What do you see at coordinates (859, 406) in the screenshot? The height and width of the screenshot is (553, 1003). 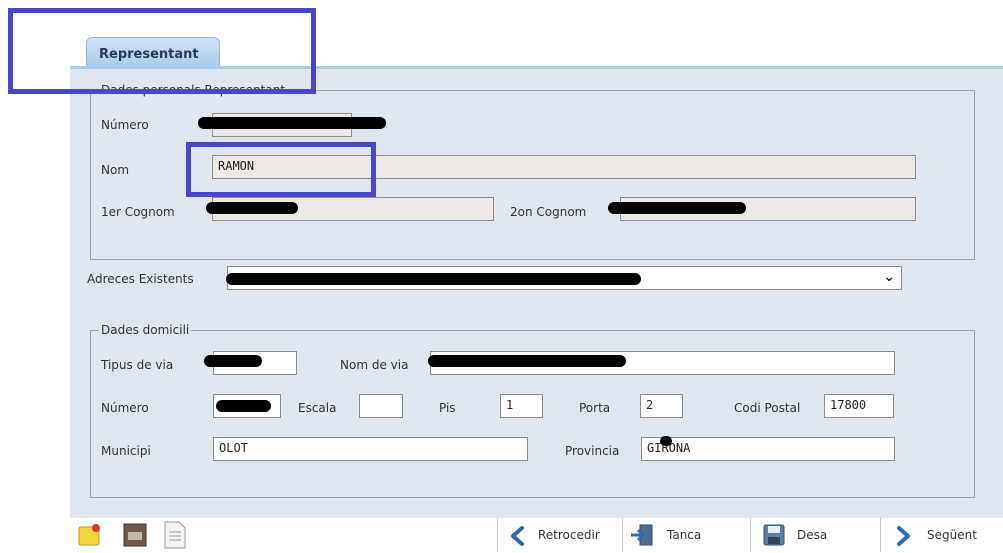 I see `codi-postal-field: 17800` at bounding box center [859, 406].